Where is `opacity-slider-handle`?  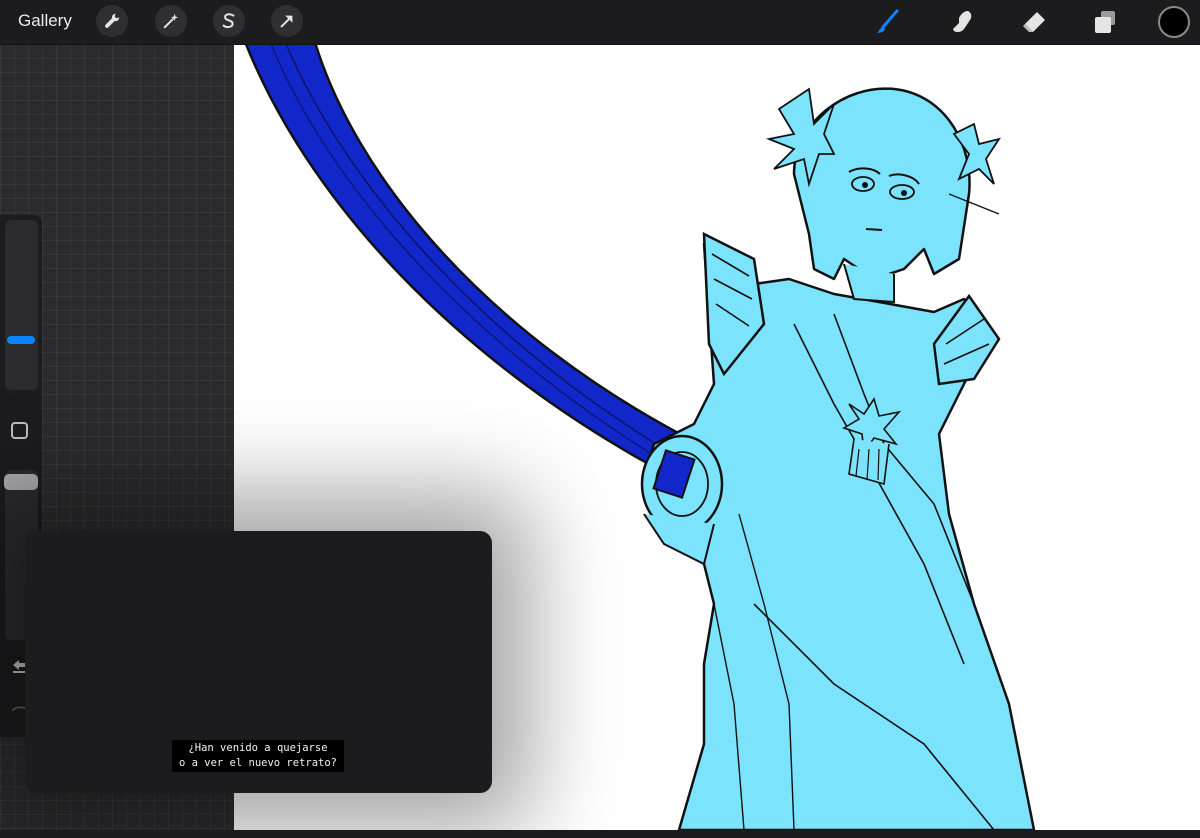
opacity-slider-handle is located at coordinates (21, 482).